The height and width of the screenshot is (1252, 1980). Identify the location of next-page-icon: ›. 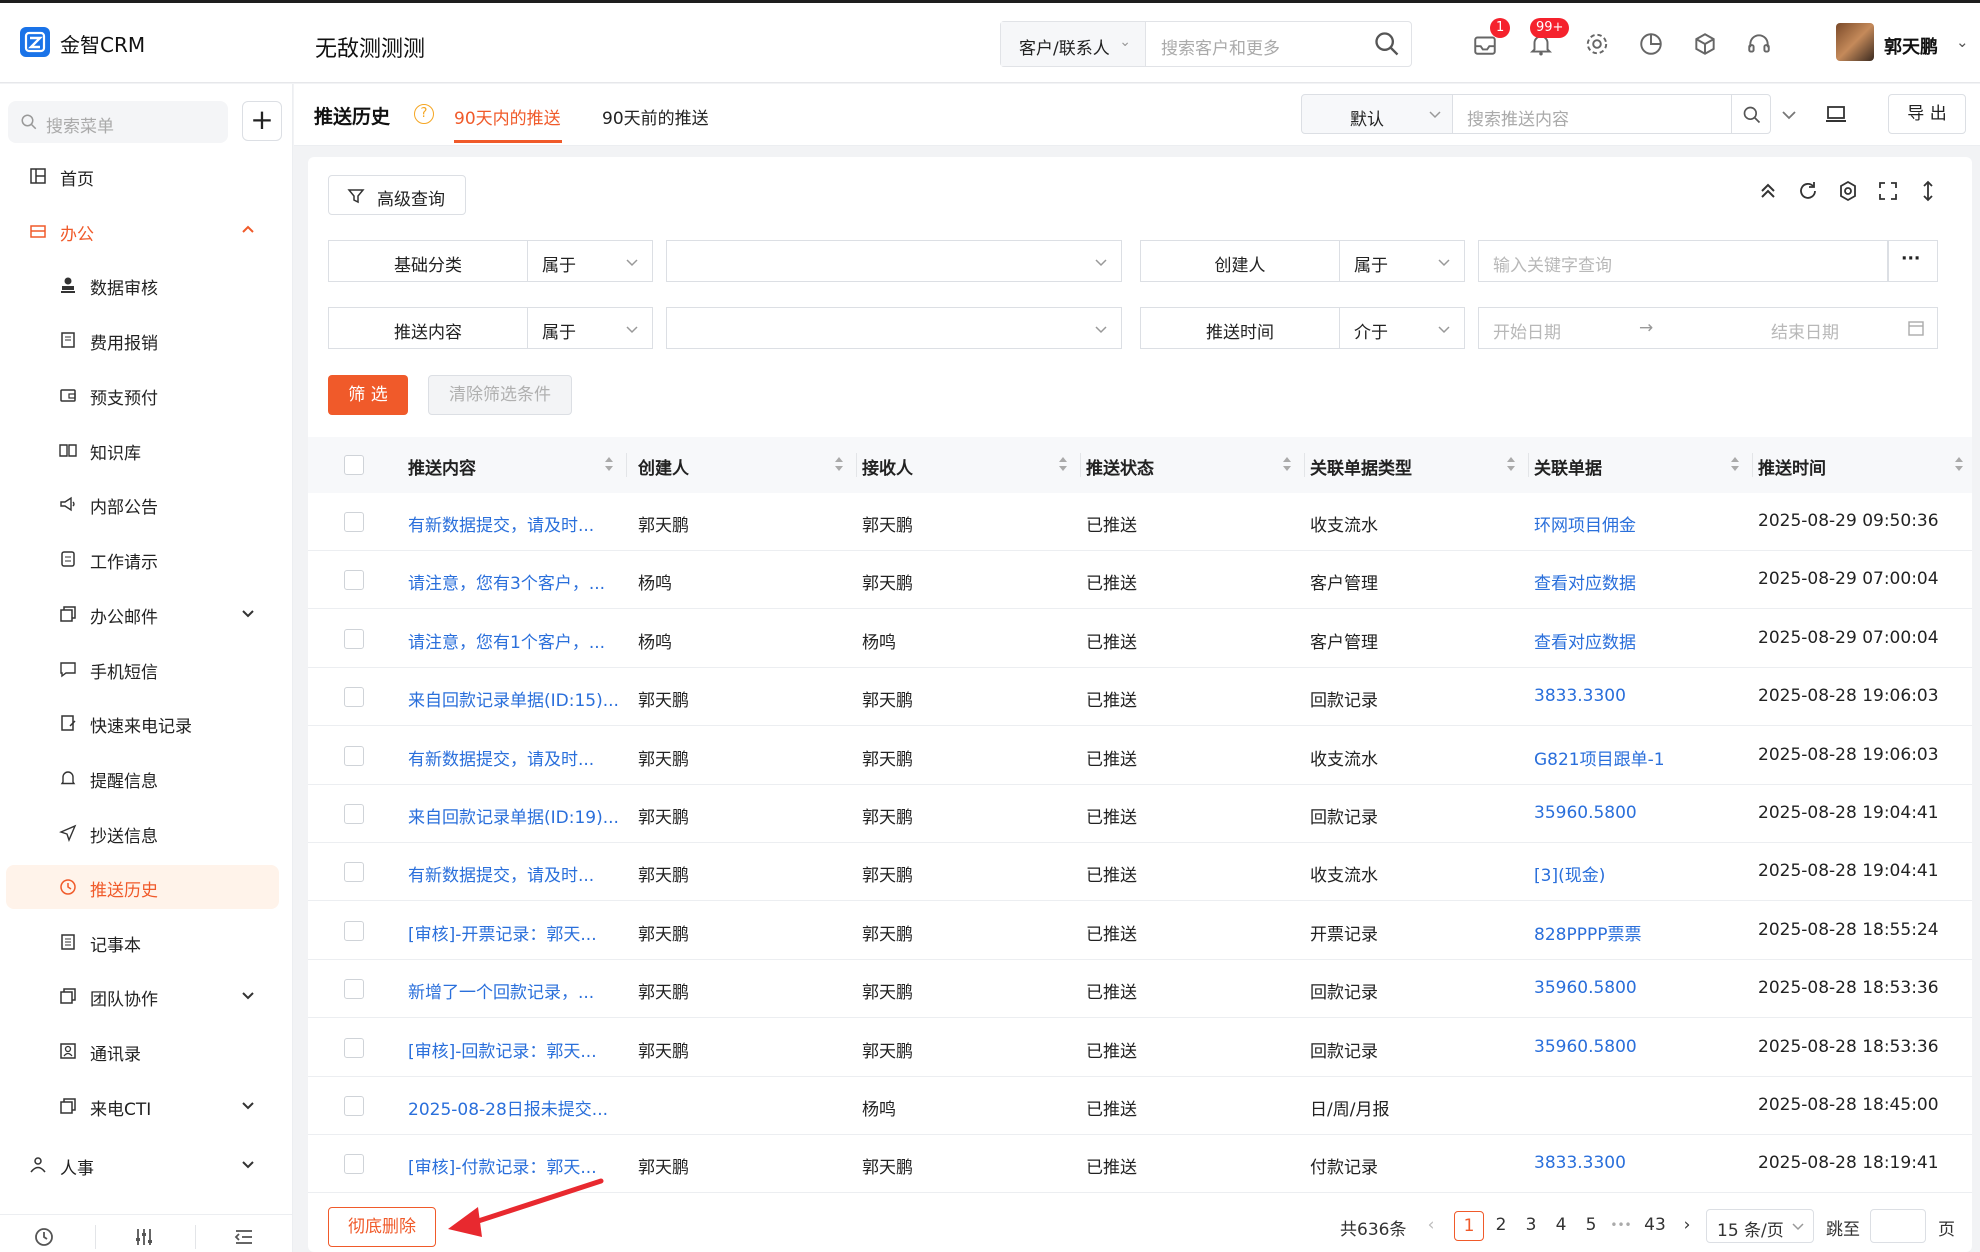
(1687, 1226).